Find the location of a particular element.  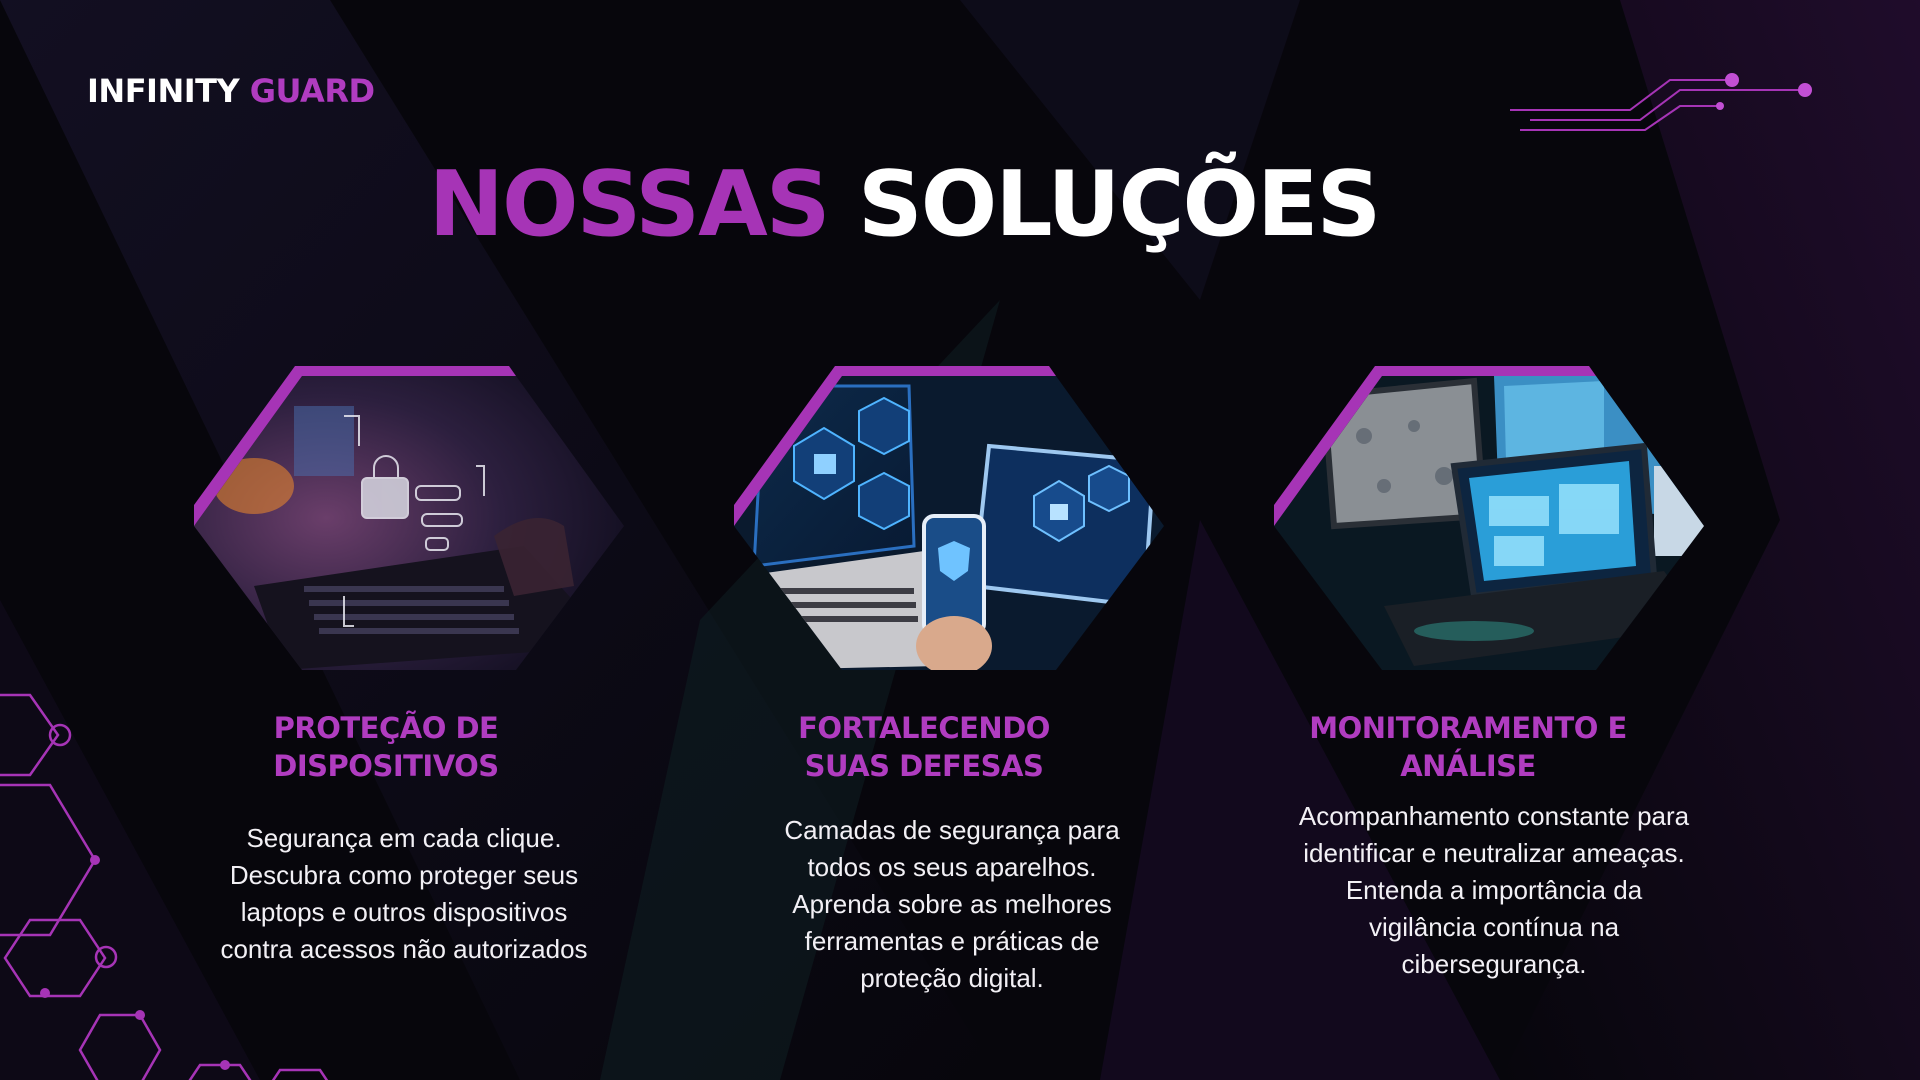

laptop-lock-icon is located at coordinates (409, 518).